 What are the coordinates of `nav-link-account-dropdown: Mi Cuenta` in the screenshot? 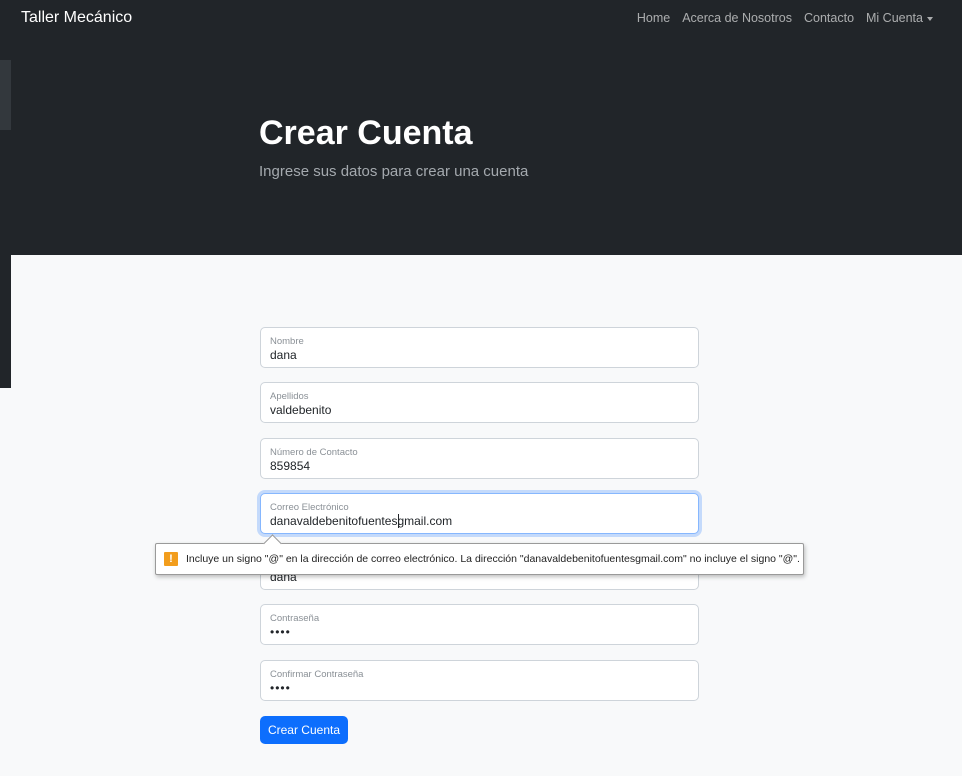 It's located at (899, 18).